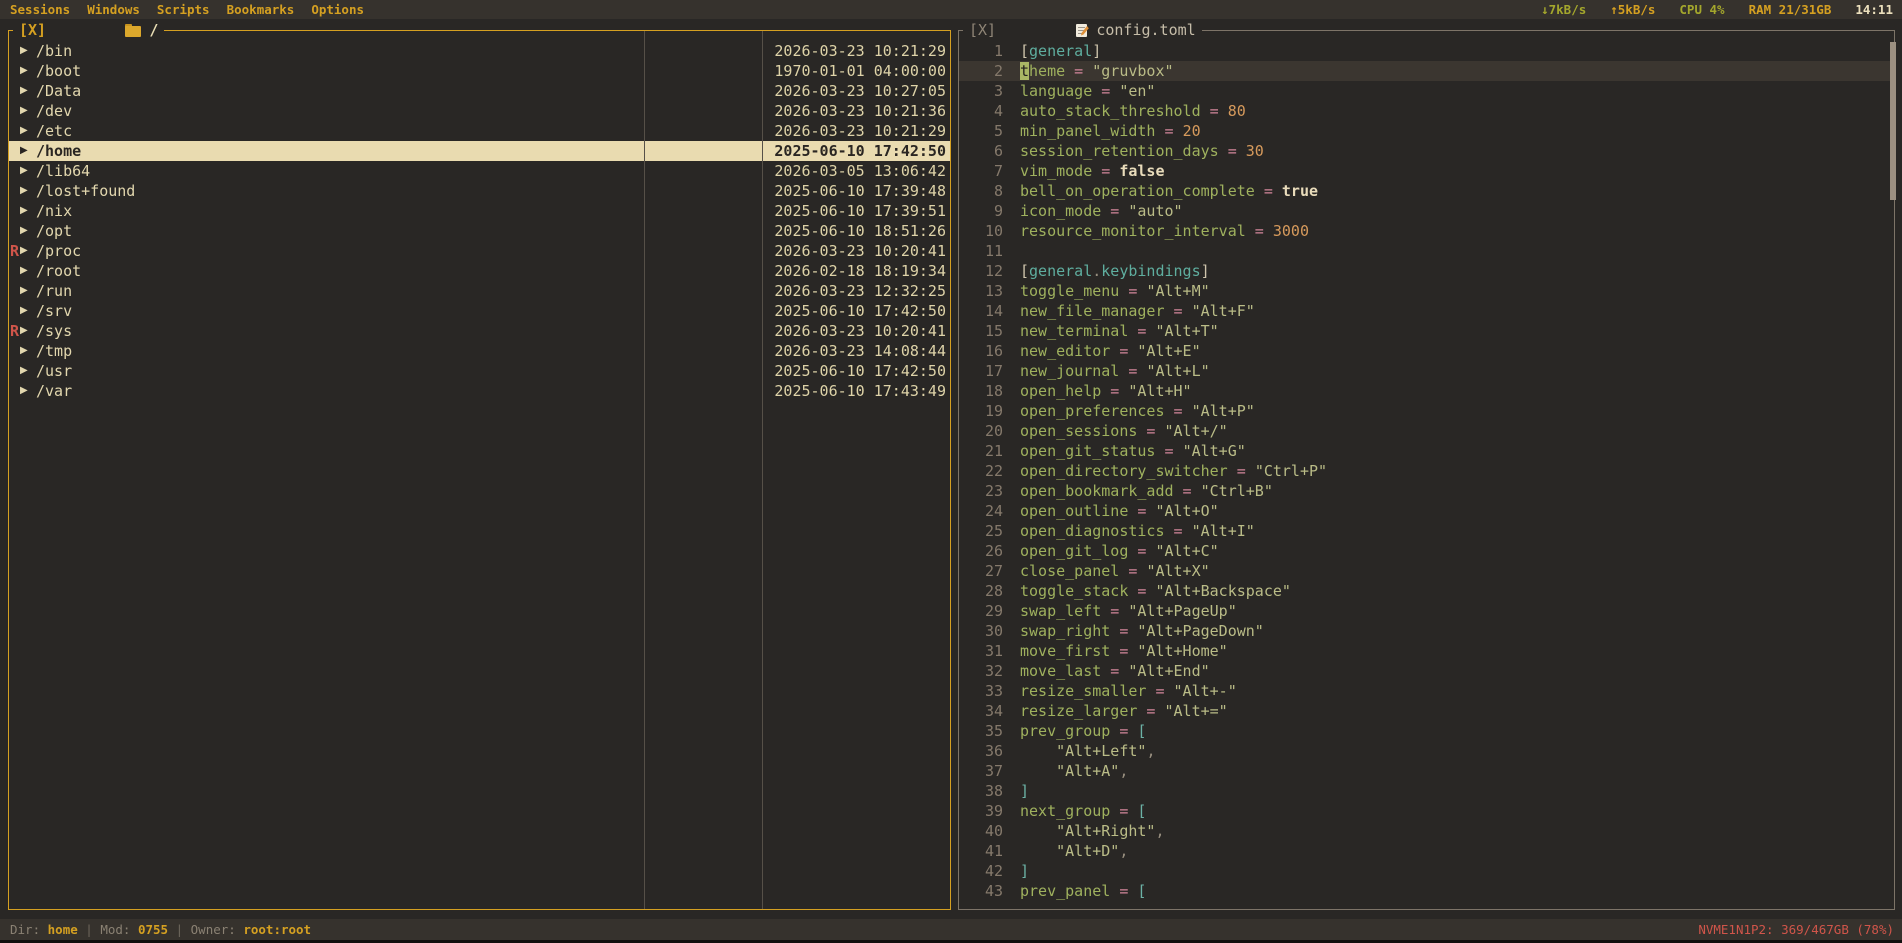  What do you see at coordinates (1426, 871) in the screenshot?
I see `editor-line: 42]` at bounding box center [1426, 871].